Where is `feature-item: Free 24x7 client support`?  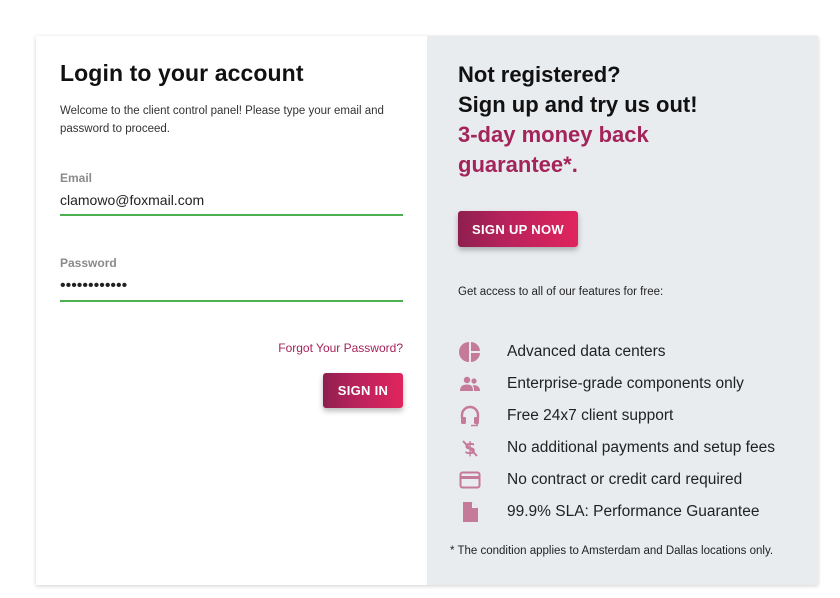 feature-item: Free 24x7 client support is located at coordinates (616, 416).